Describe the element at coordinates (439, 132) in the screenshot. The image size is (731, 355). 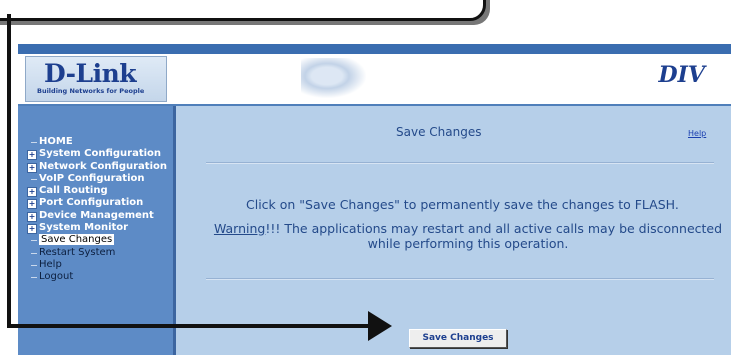
I see `page-title: Save Changes` at that location.